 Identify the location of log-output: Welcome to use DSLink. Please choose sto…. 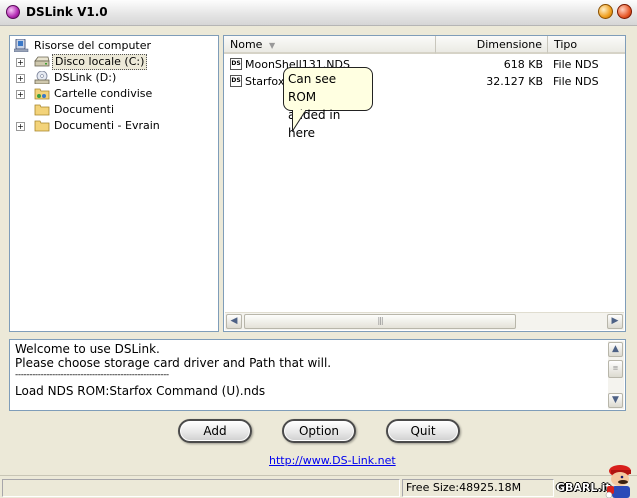
(317, 375).